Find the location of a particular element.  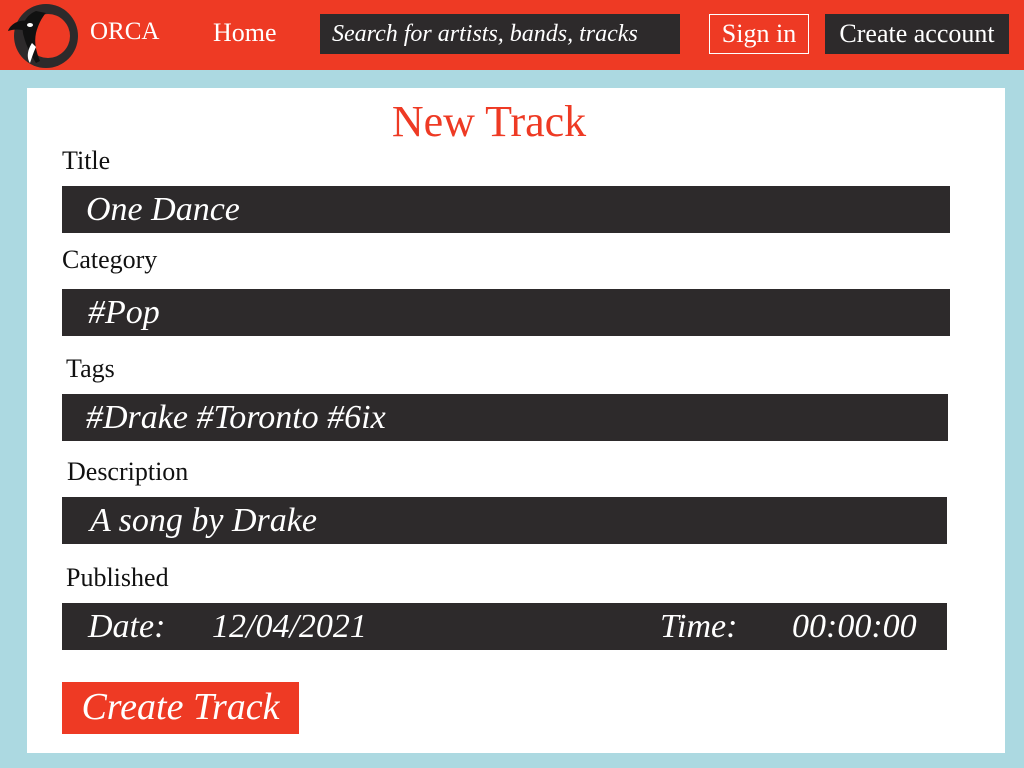

orca-logo-icon is located at coordinates (43, 36).